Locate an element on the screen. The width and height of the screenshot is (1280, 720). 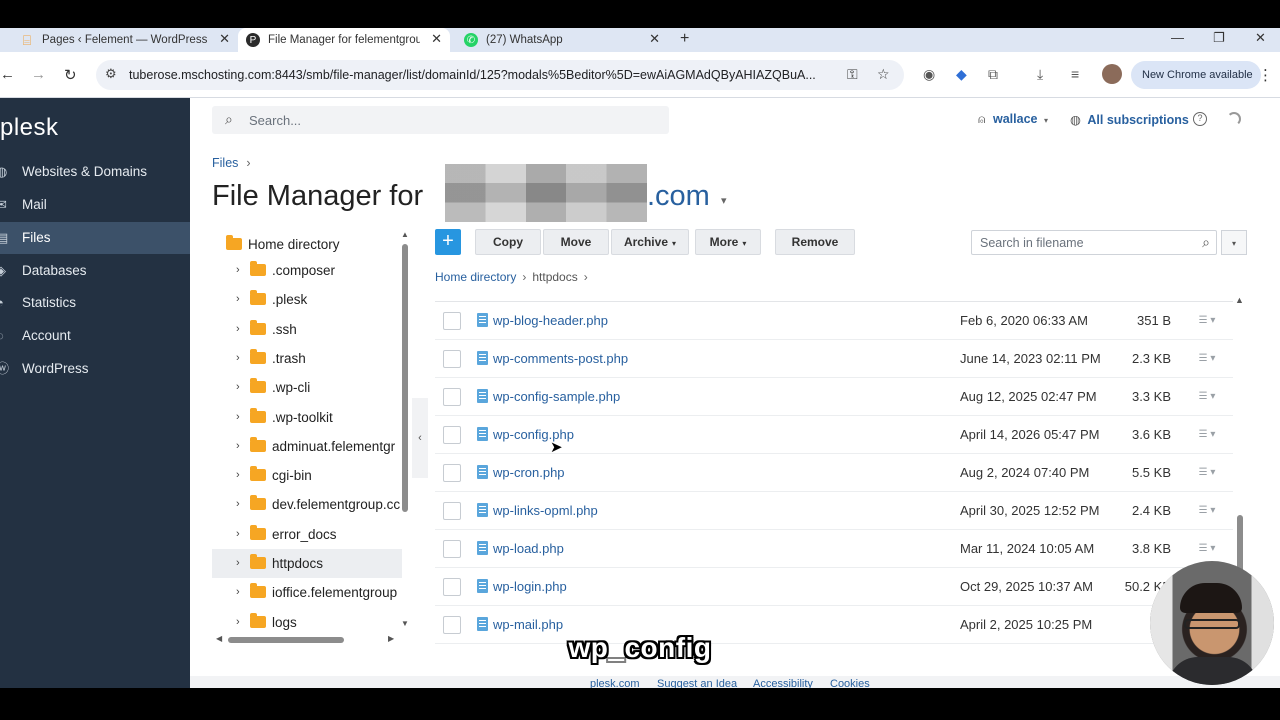
tree-item: › adminuat.felementgr is located at coordinates (307, 446).